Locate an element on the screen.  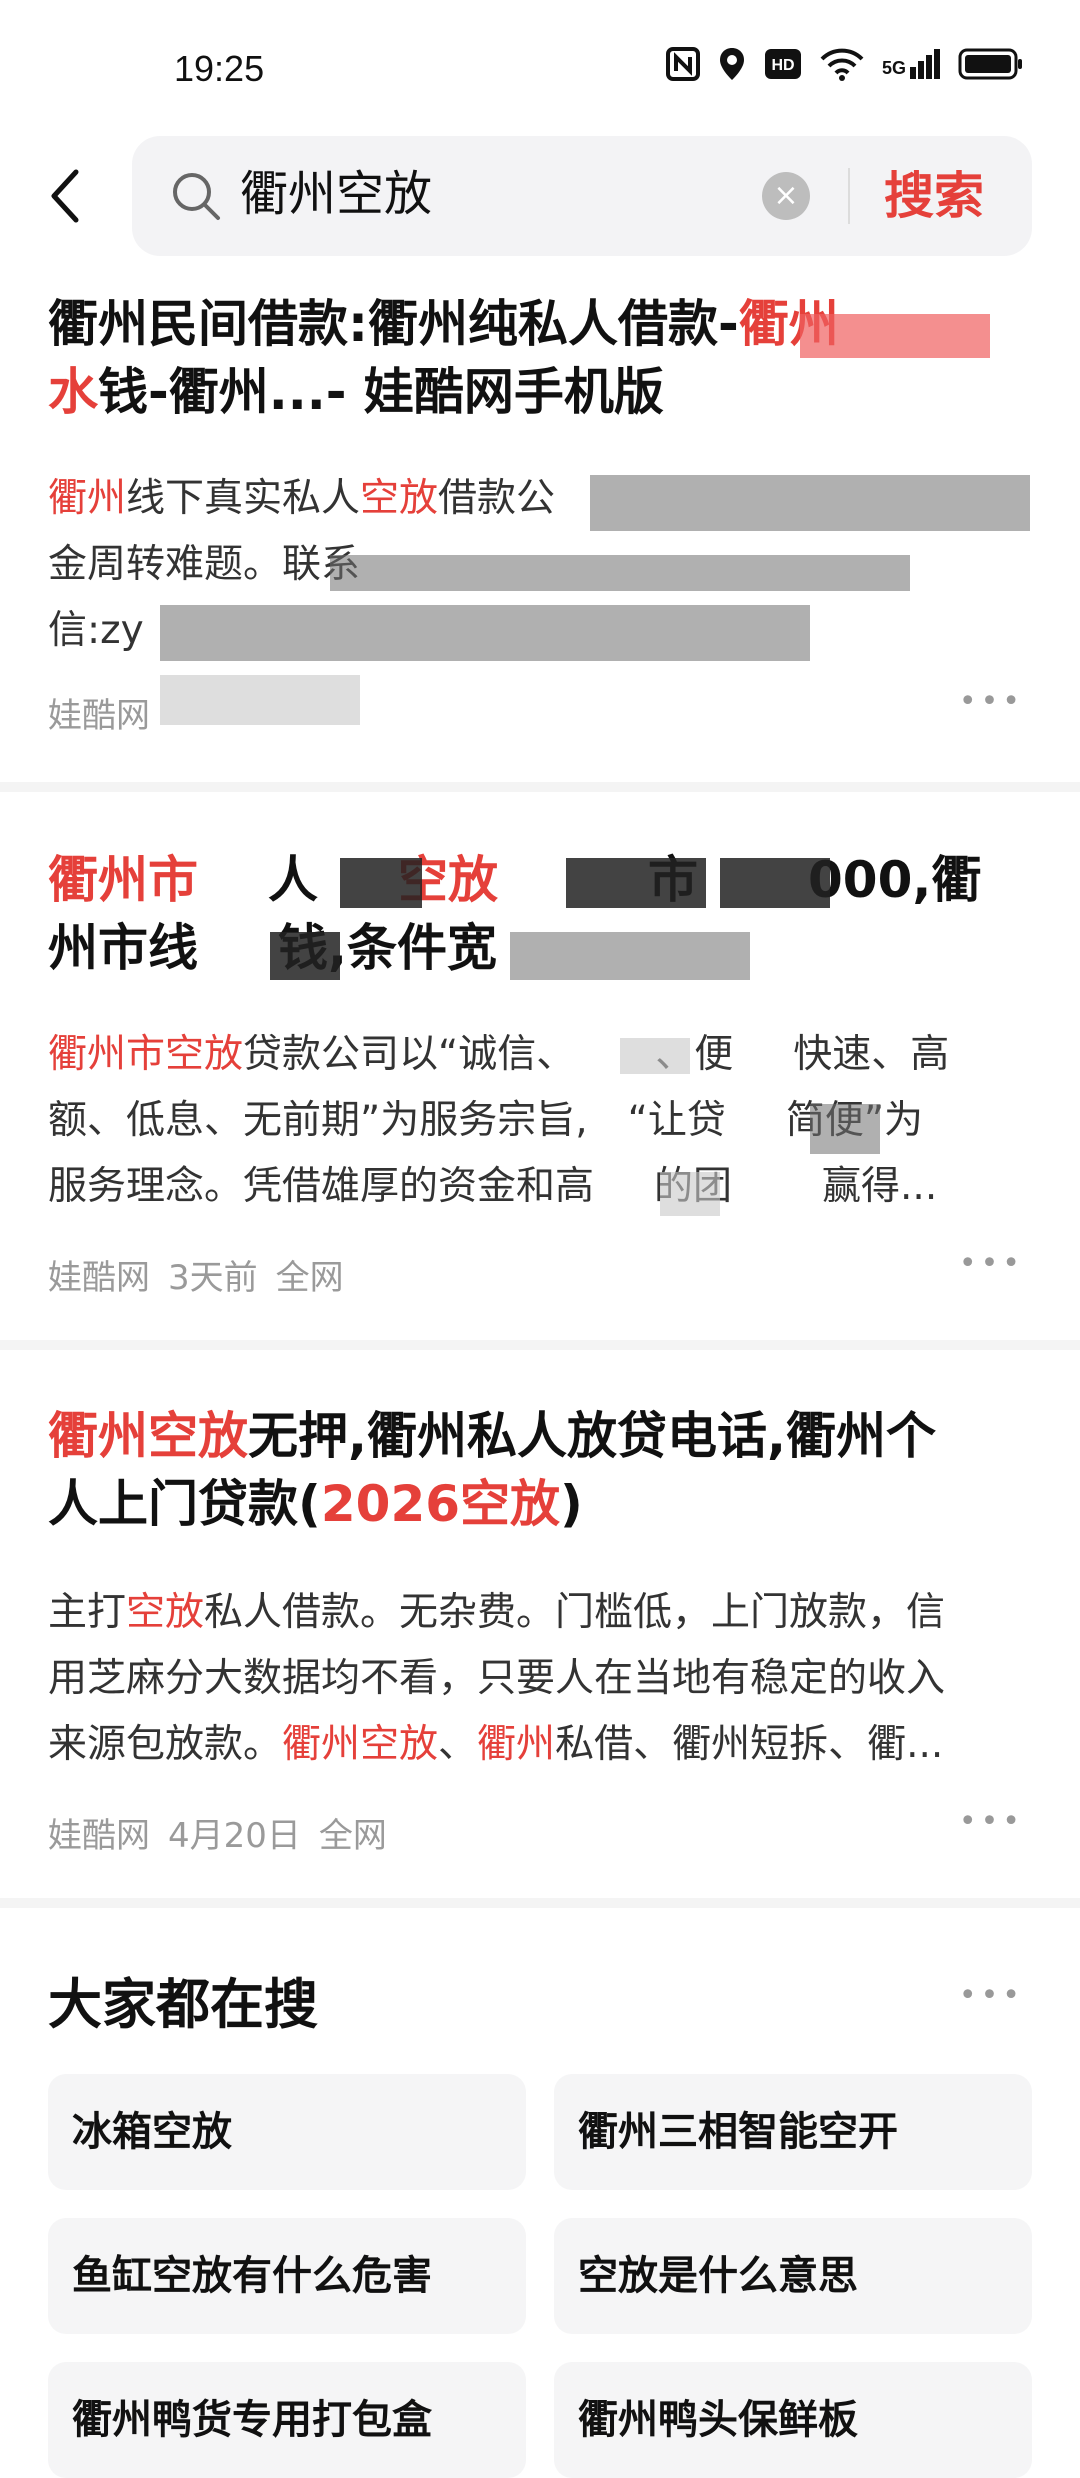
search-button: 搜索 is located at coordinates (934, 196).